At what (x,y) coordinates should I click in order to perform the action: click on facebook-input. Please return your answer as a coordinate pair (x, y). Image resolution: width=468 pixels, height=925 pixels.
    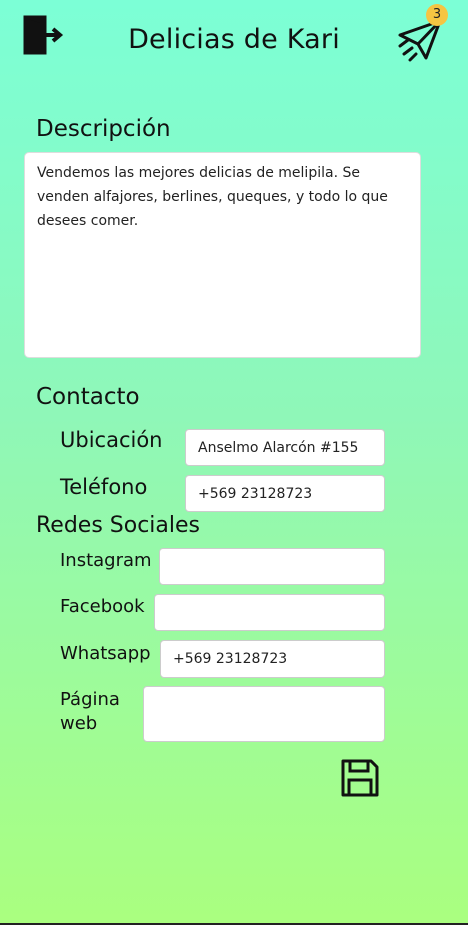
    Looking at the image, I should click on (269, 612).